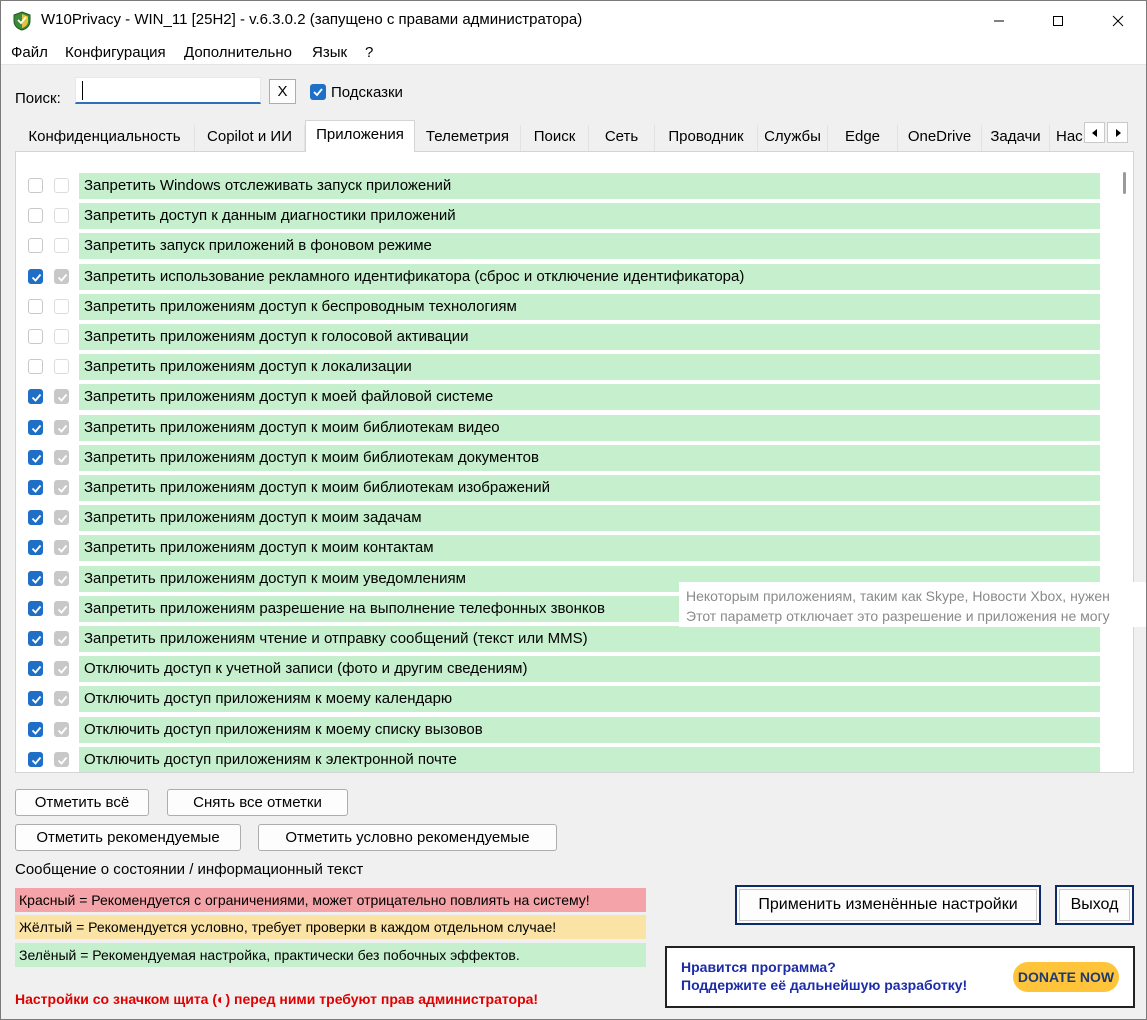 The image size is (1147, 1020). Describe the element at coordinates (1124, 183) in the screenshot. I see `vertical-scrollbar` at that location.